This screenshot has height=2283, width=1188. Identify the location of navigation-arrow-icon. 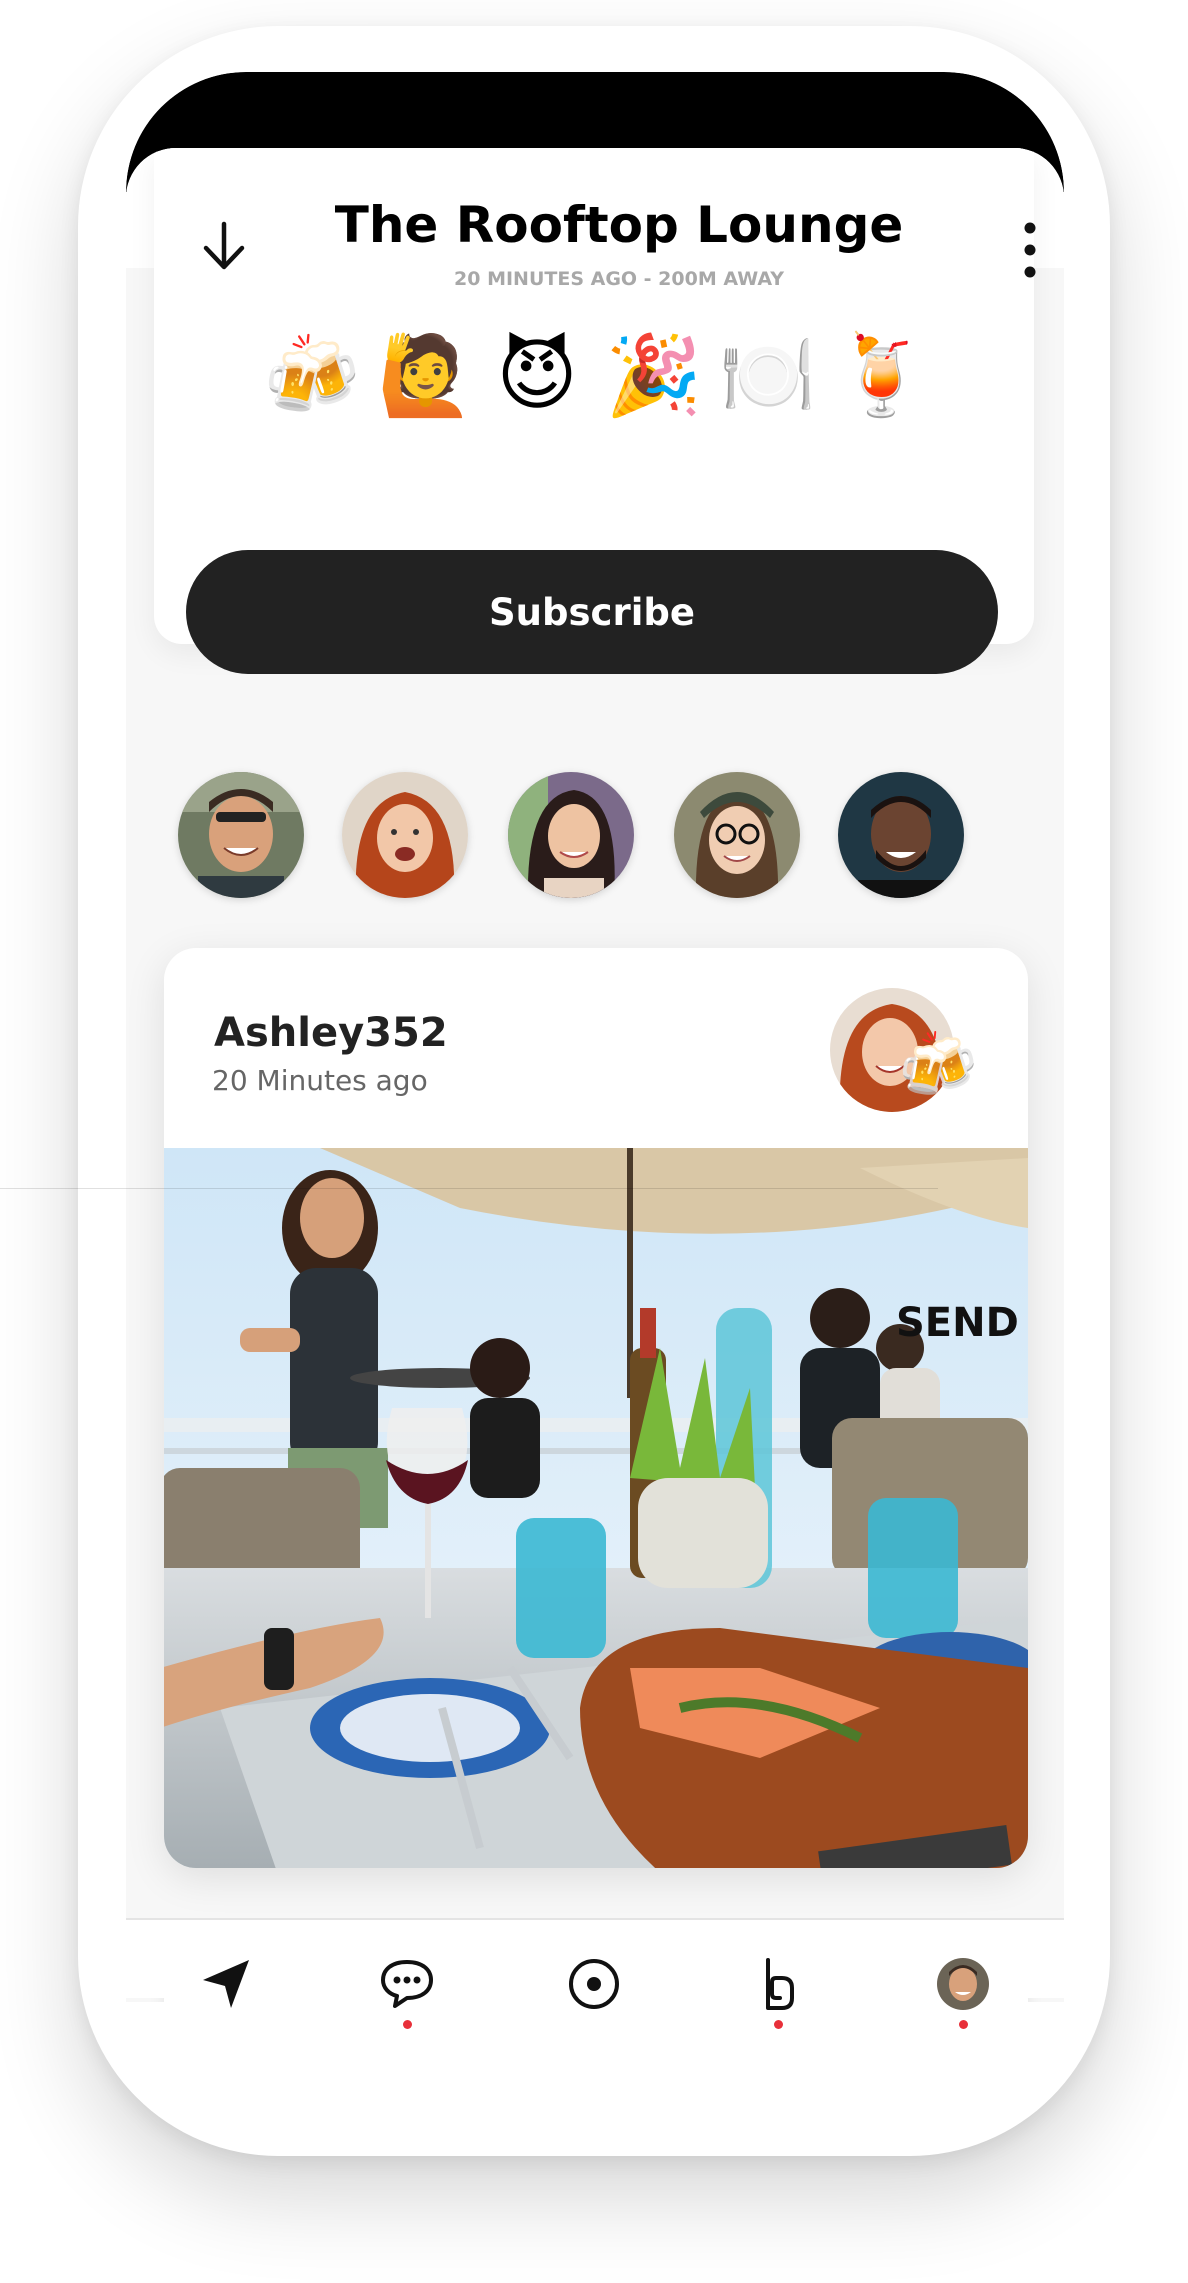
(226, 1984).